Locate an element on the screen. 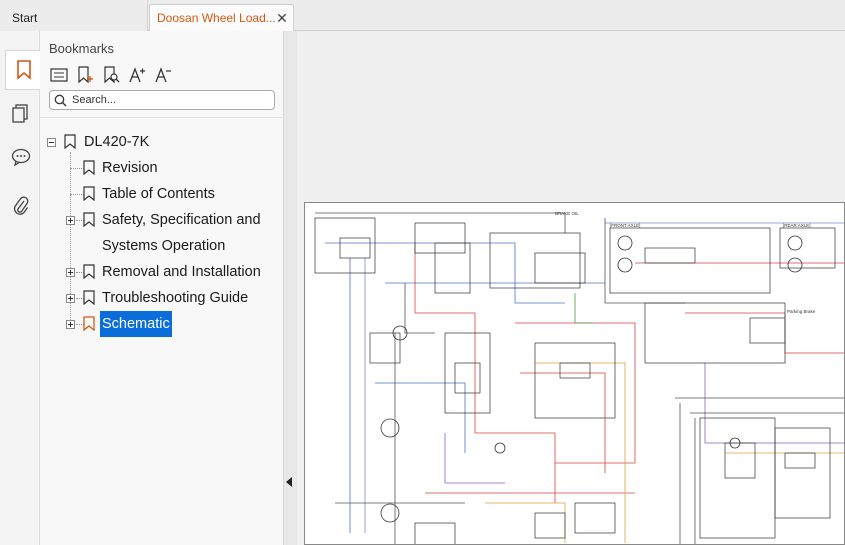  bookmark-label: Systems Operation is located at coordinates (164, 246).